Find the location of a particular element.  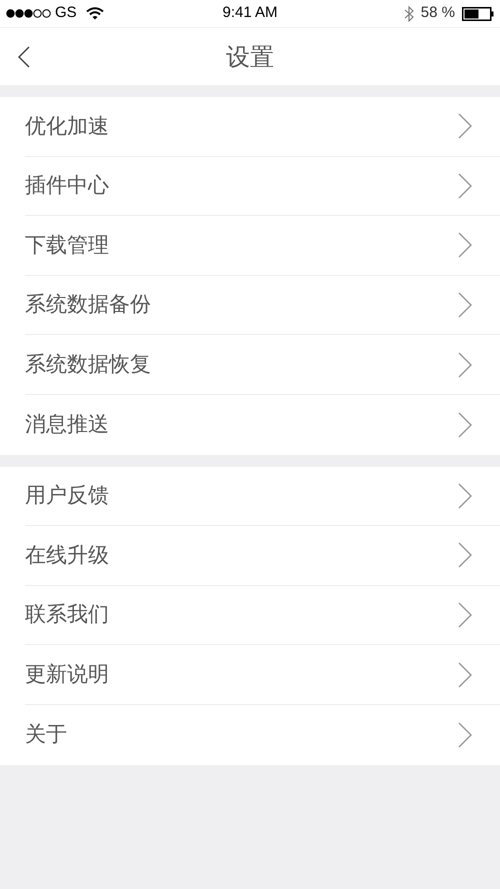

settings-label: 联系我们 is located at coordinates (67, 614).